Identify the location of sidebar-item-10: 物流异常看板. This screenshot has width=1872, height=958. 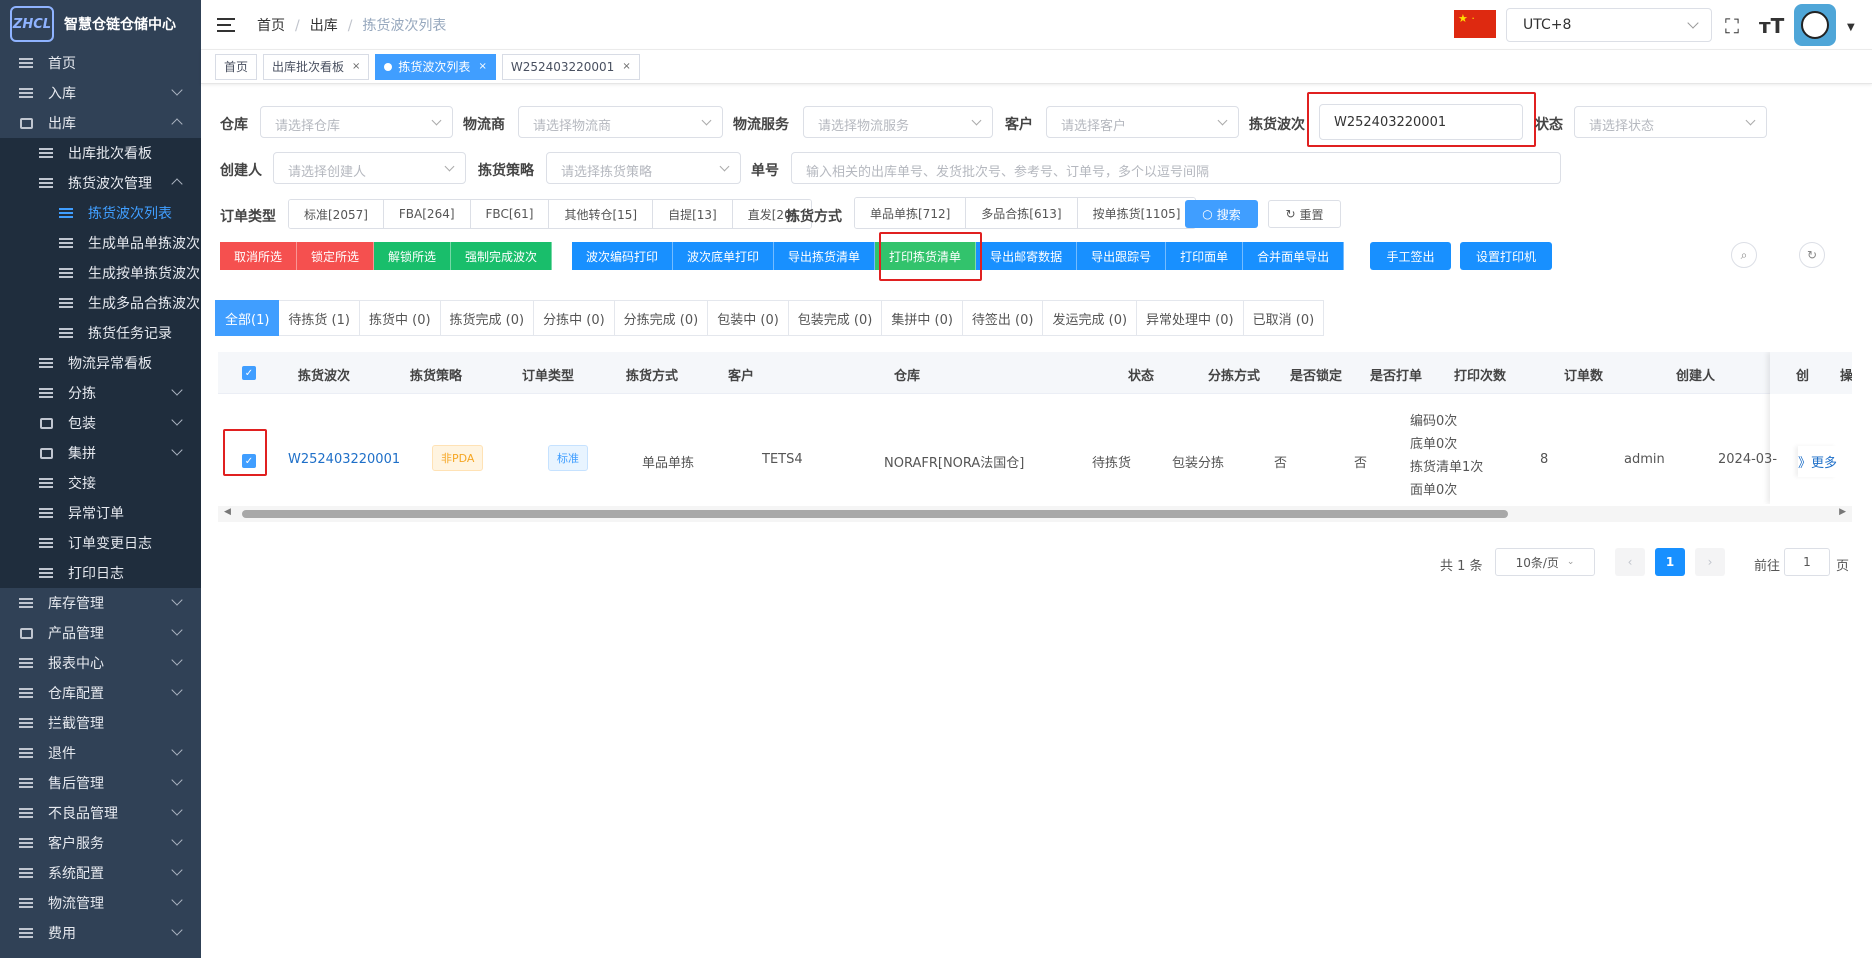
(100, 363).